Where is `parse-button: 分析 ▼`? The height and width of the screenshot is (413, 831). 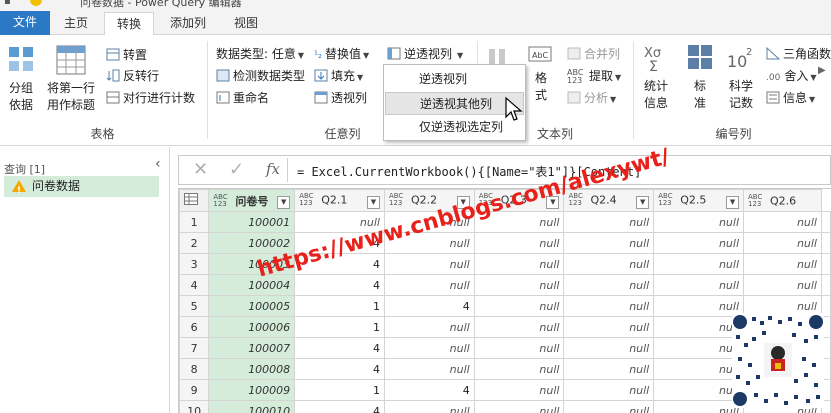
parse-button: 分析 ▼ is located at coordinates (591, 97).